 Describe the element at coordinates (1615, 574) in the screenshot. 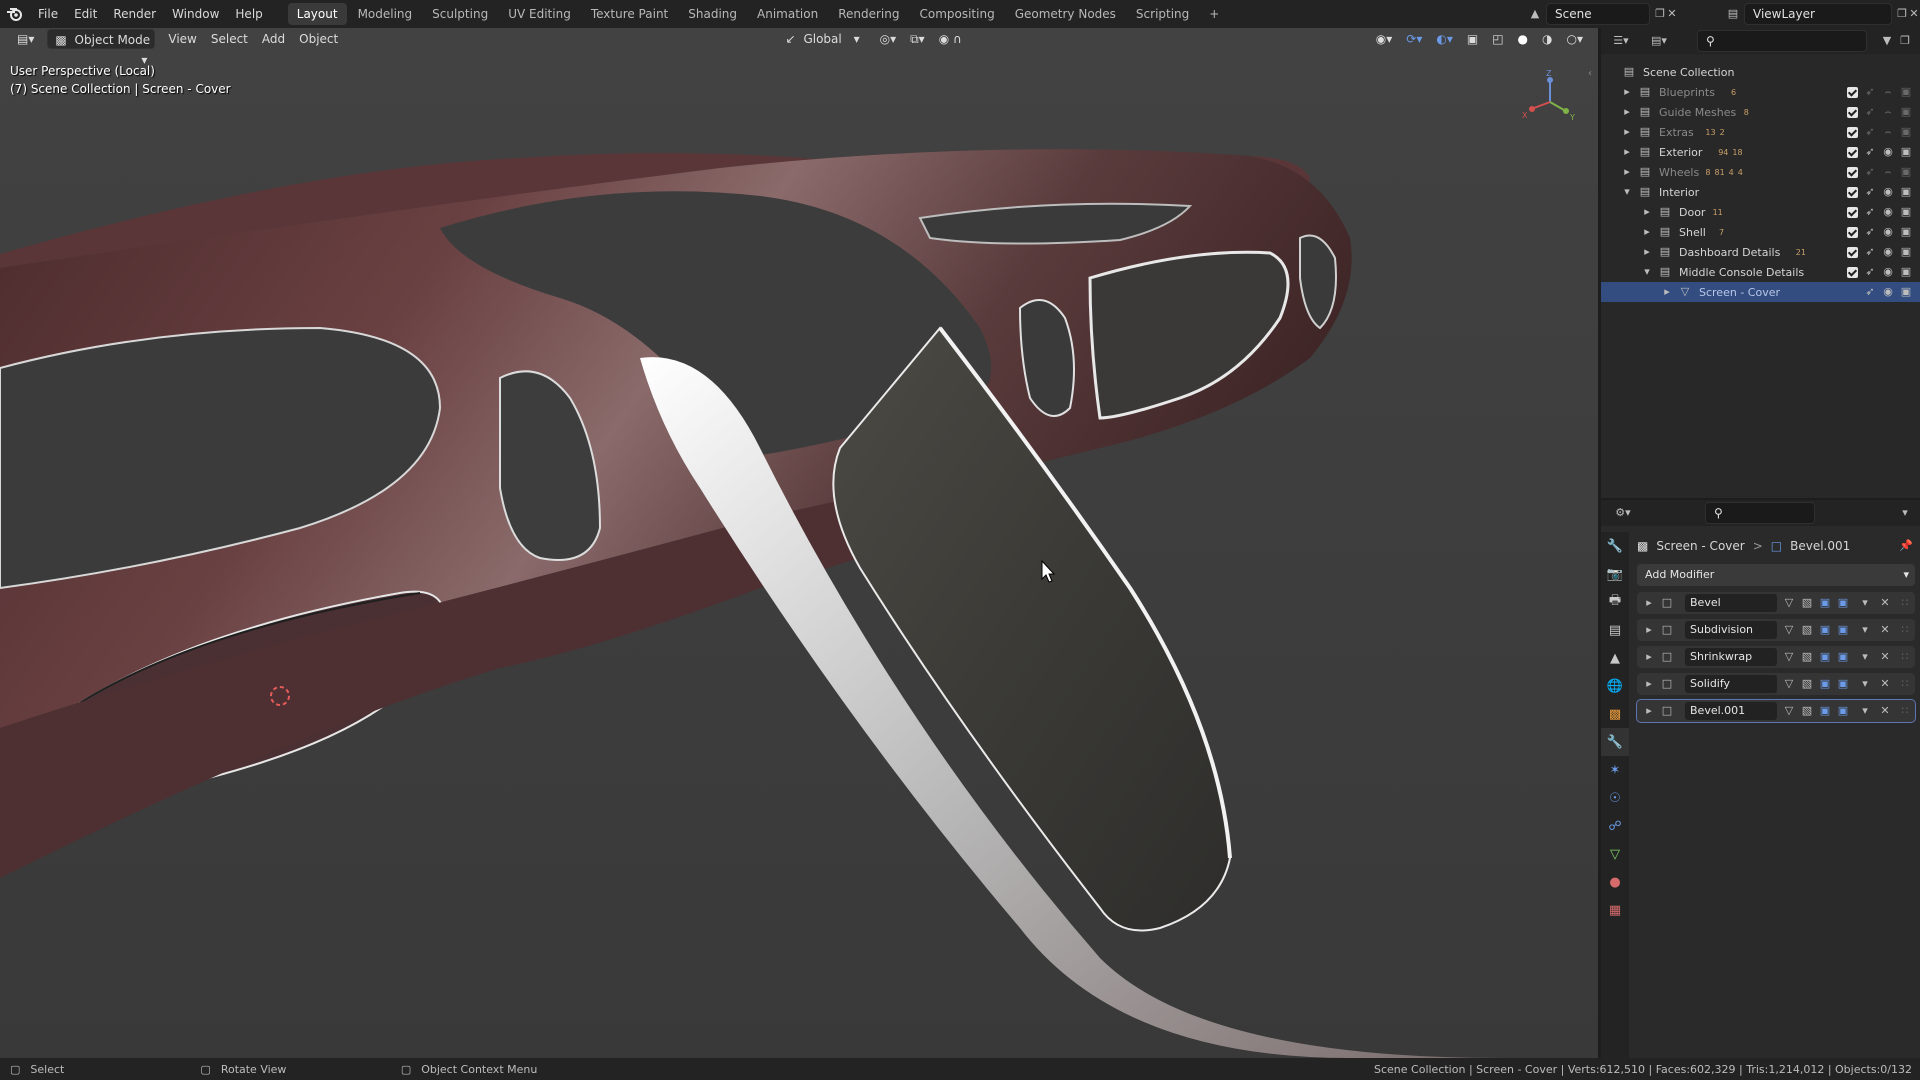

I see `render-tab-icon: 📷` at that location.